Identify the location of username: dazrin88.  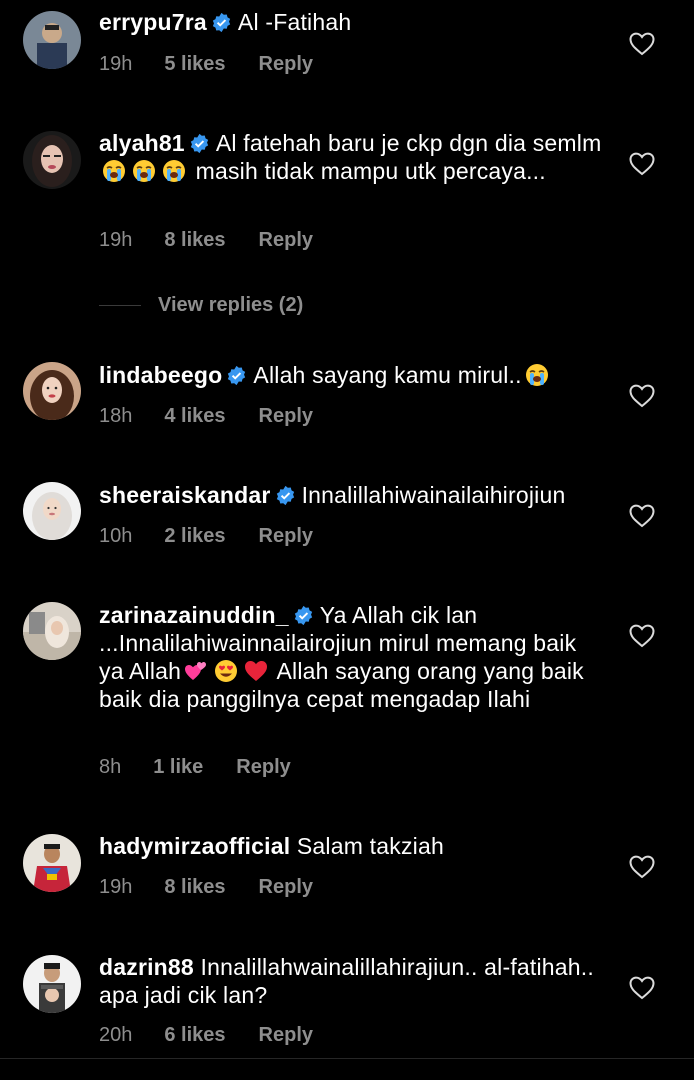
(146, 967).